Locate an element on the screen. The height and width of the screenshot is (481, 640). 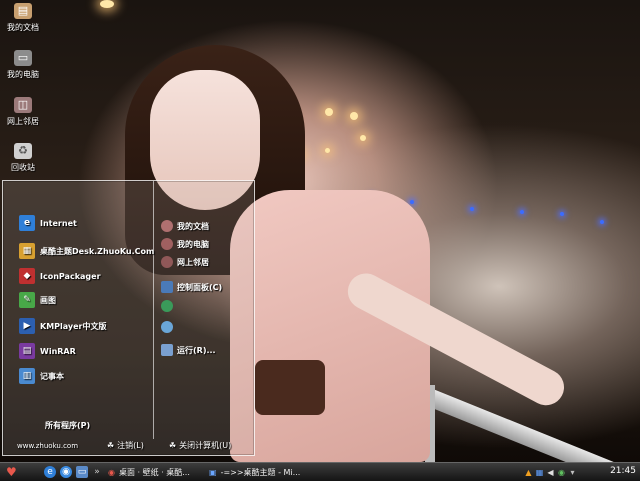
all-programs-button: 所有程序(P) is located at coordinates (67, 425).